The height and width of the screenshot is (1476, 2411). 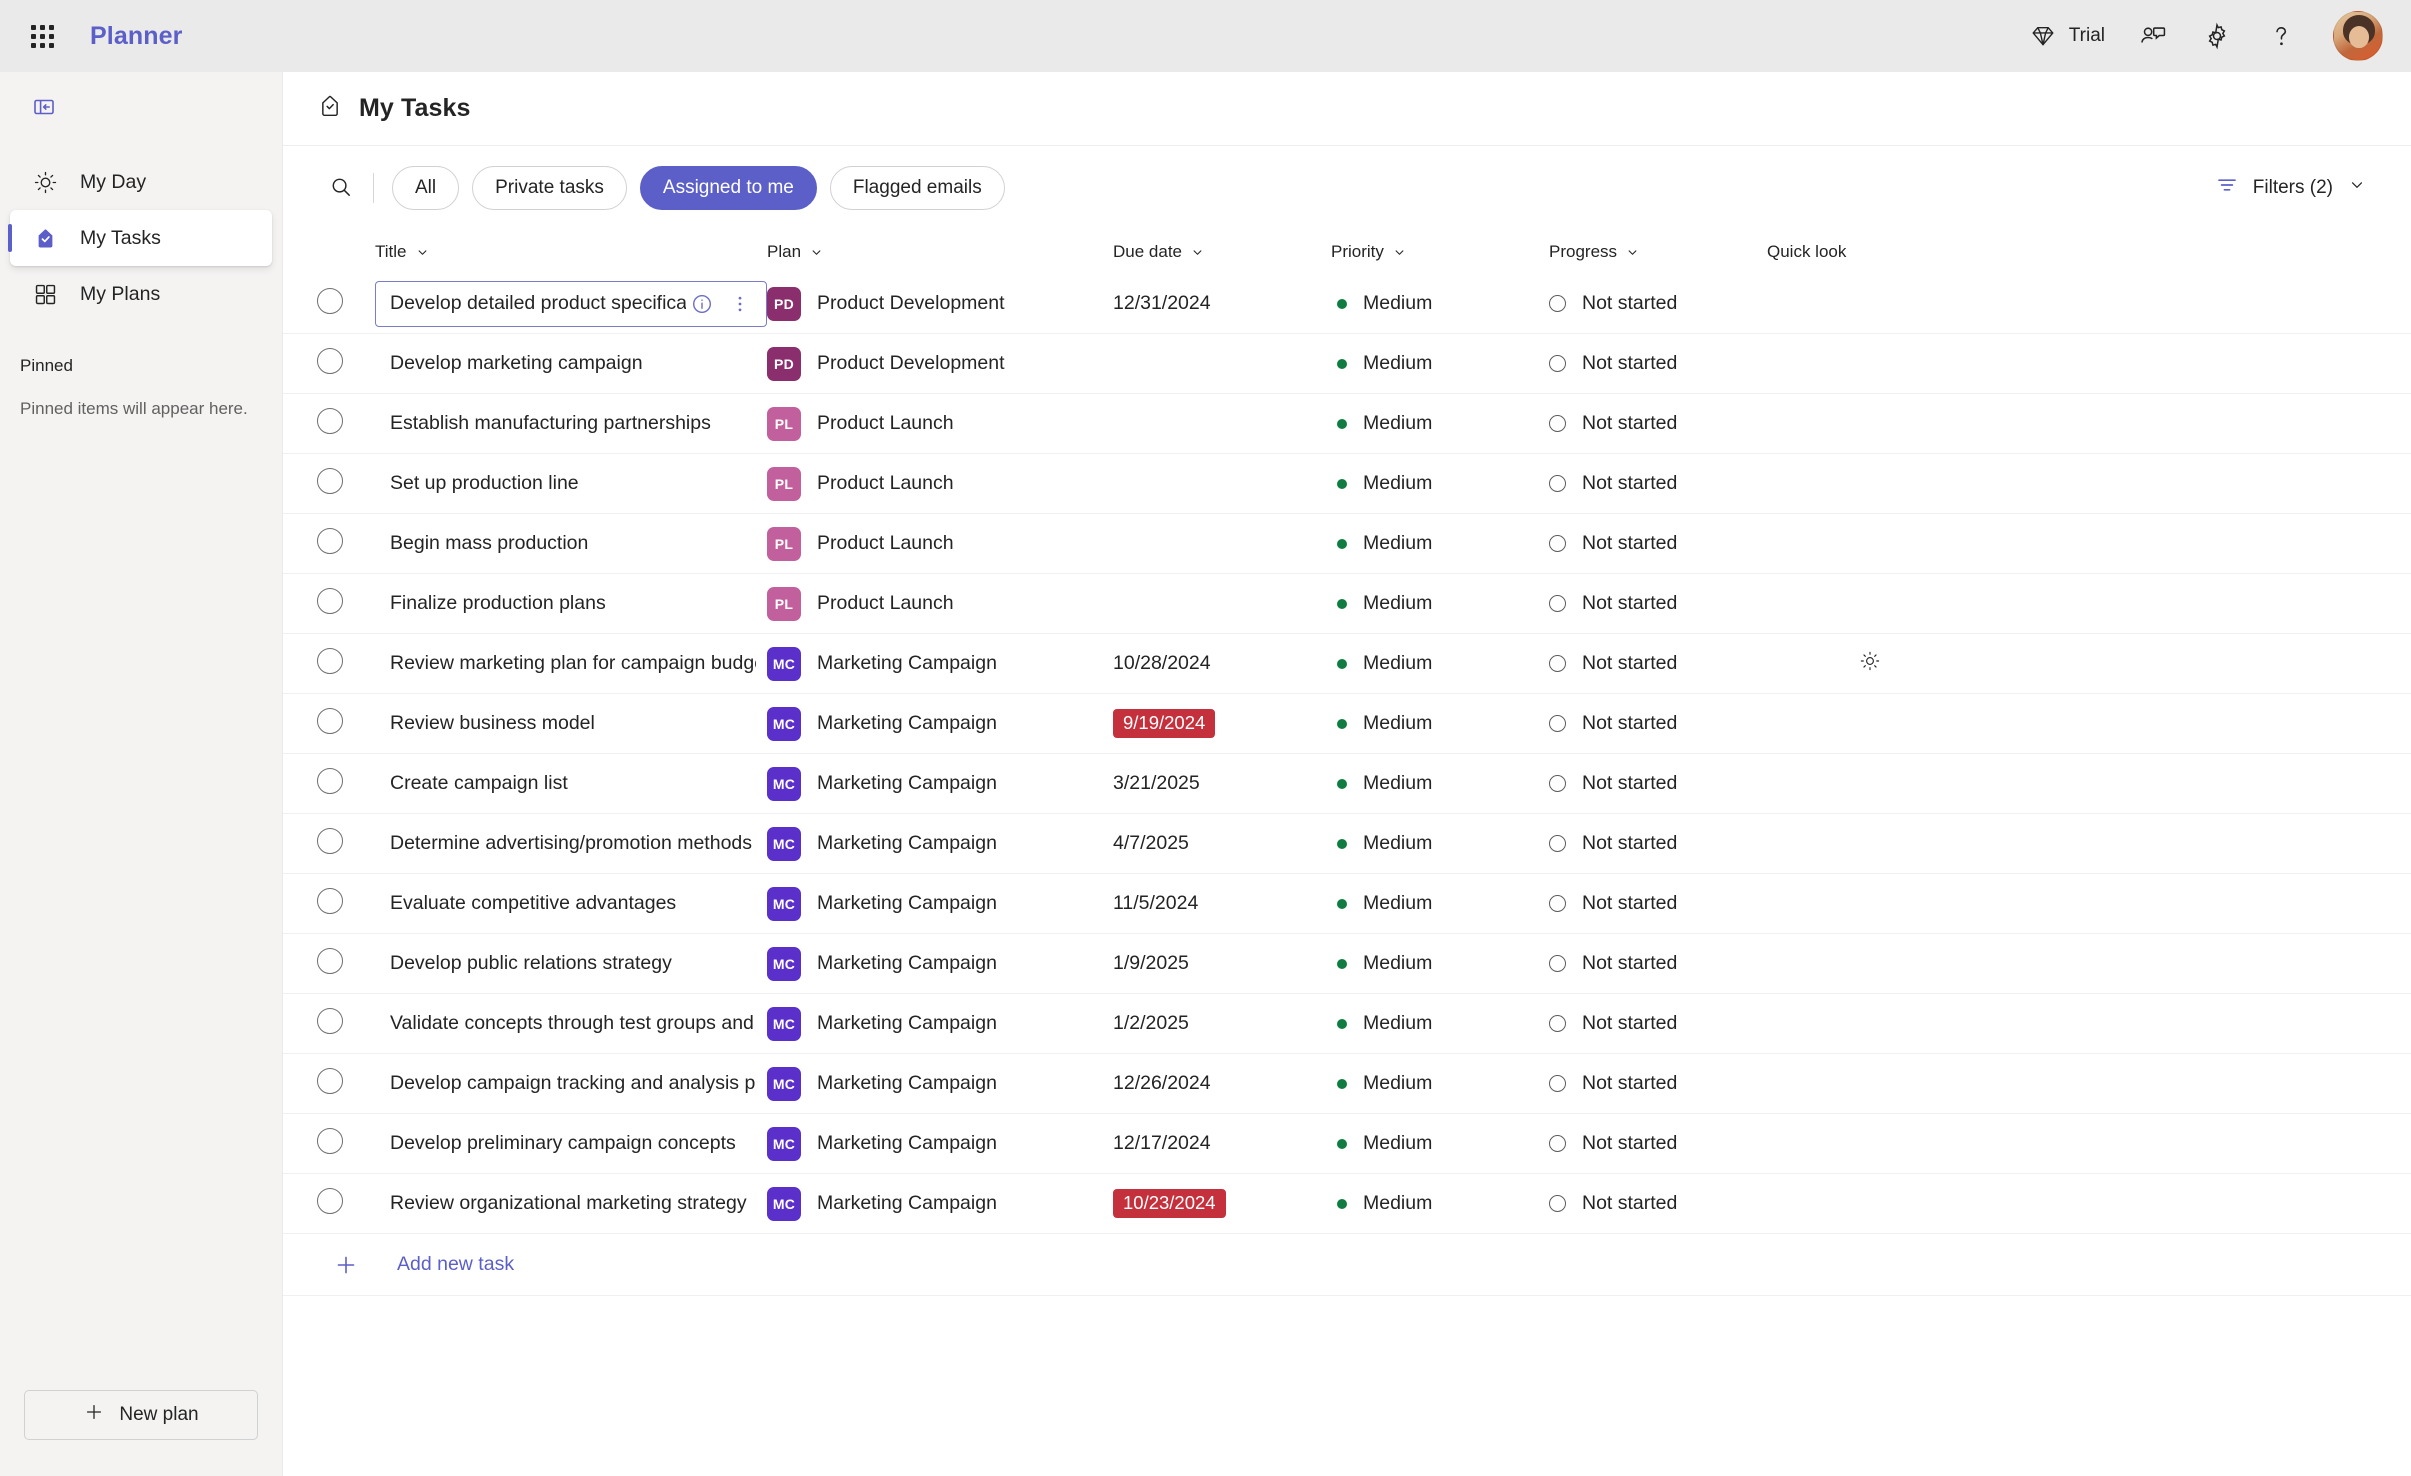 I want to click on filters-button: Filters (2), so click(x=2291, y=188).